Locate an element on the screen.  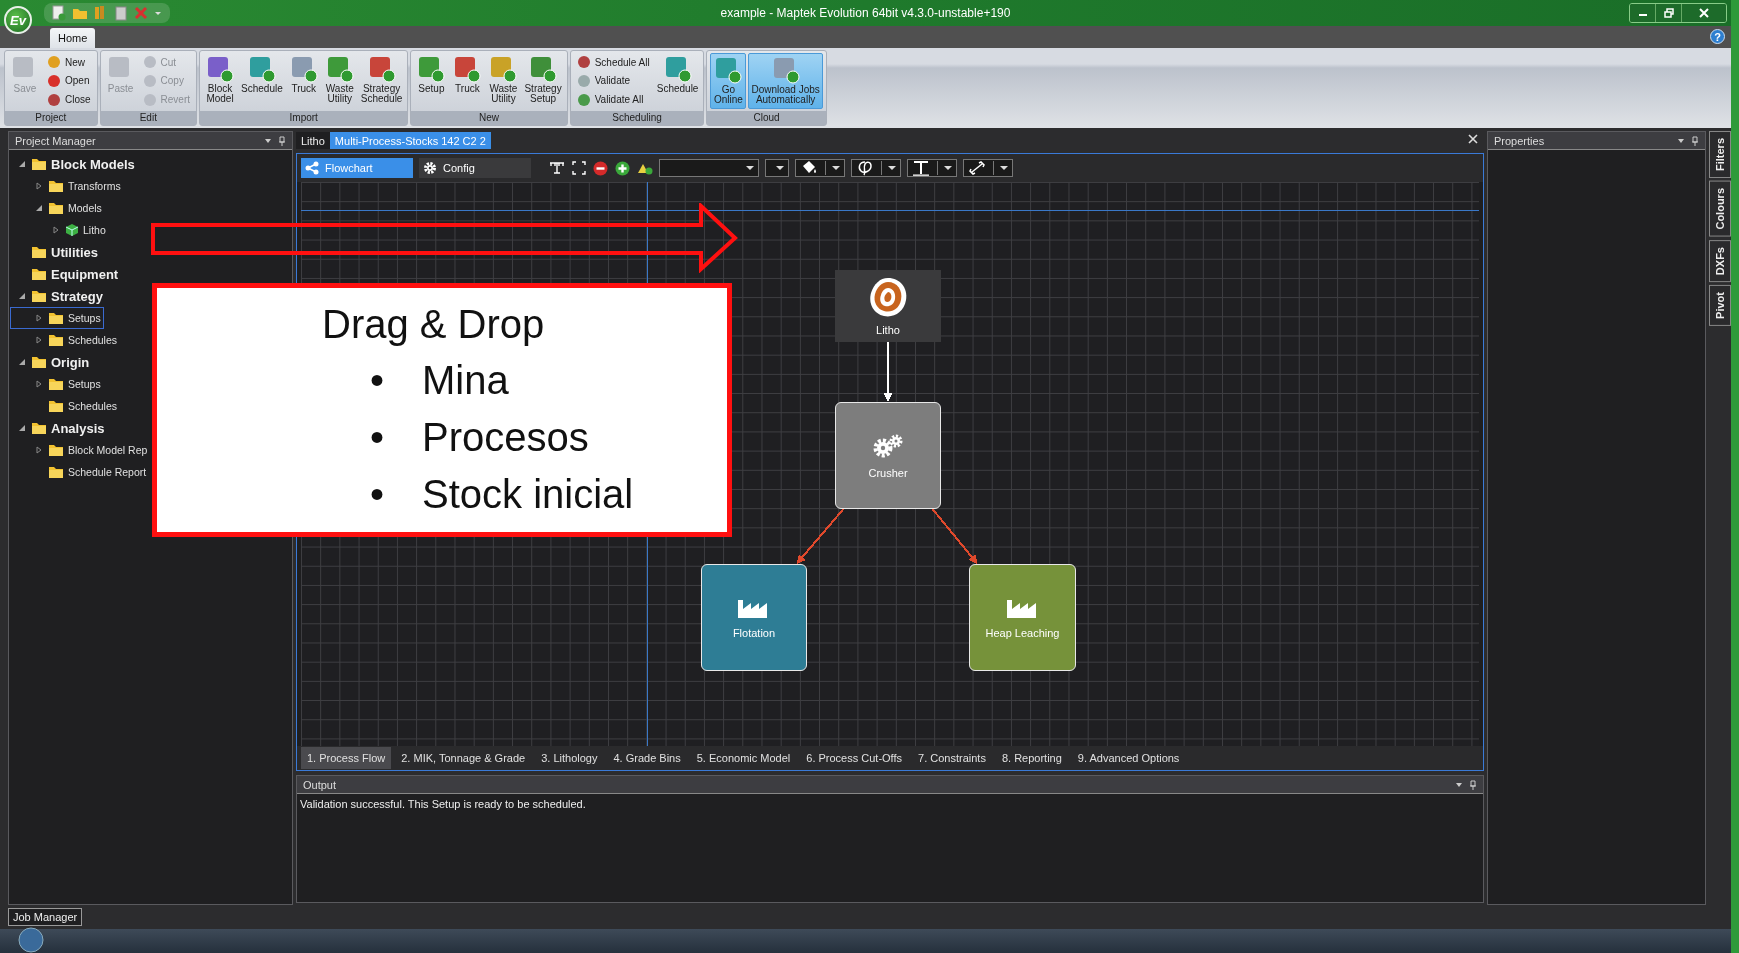
tree-item: Equipment is located at coordinates (66, 274).